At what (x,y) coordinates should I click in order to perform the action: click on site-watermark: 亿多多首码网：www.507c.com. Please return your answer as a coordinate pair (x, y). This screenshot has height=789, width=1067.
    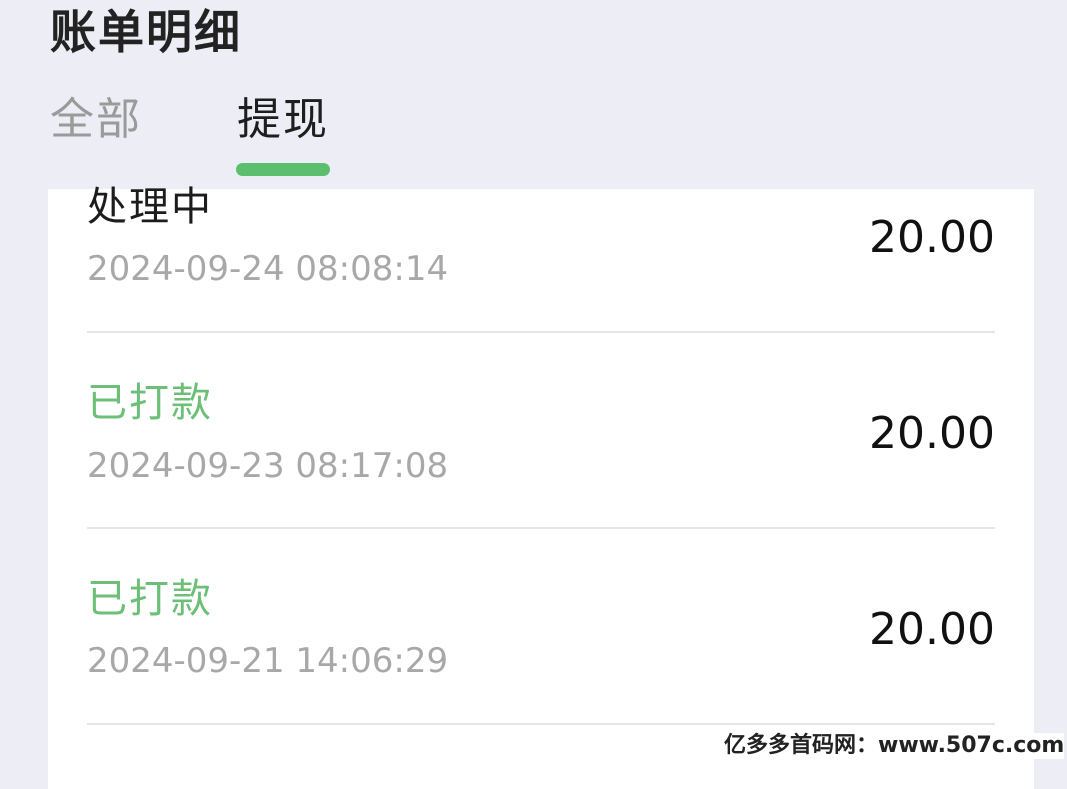
    Looking at the image, I should click on (894, 746).